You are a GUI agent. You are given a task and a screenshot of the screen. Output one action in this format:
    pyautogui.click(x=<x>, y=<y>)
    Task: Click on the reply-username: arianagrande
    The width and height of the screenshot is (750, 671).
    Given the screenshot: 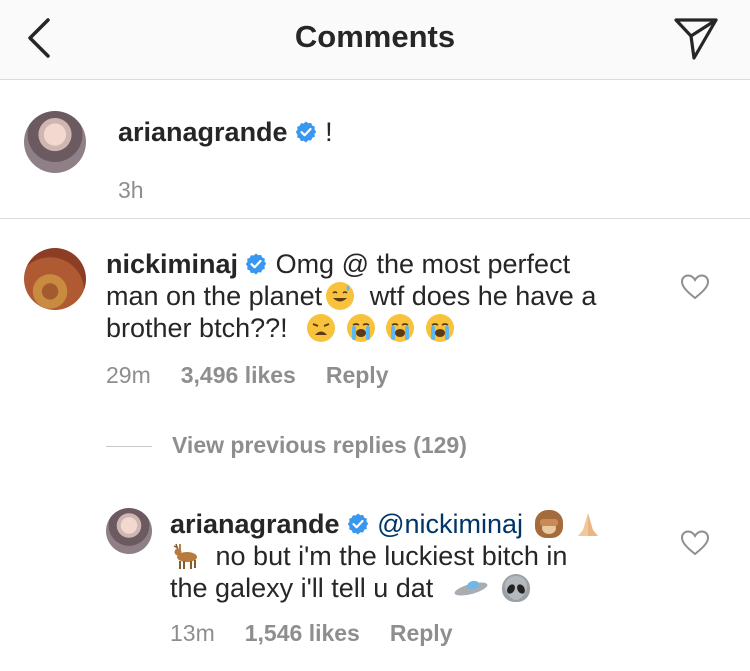 What is the action you would take?
    pyautogui.click(x=255, y=524)
    